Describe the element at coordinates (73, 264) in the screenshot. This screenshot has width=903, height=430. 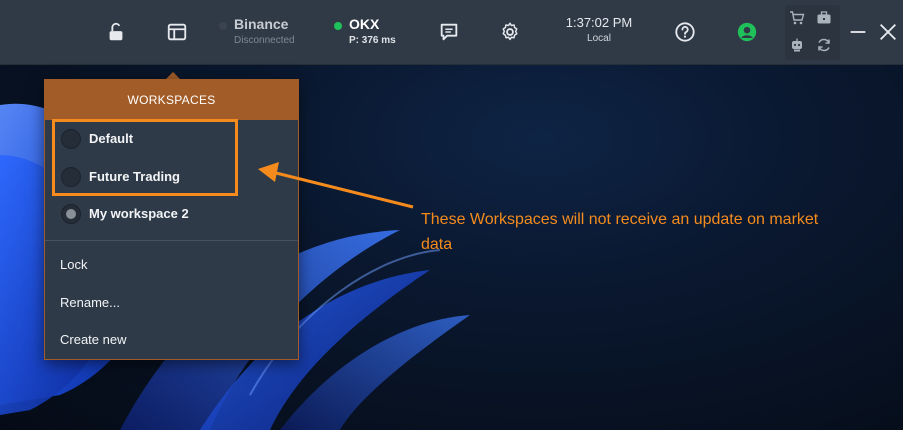
I see `lock-workspace-button: Lock` at that location.